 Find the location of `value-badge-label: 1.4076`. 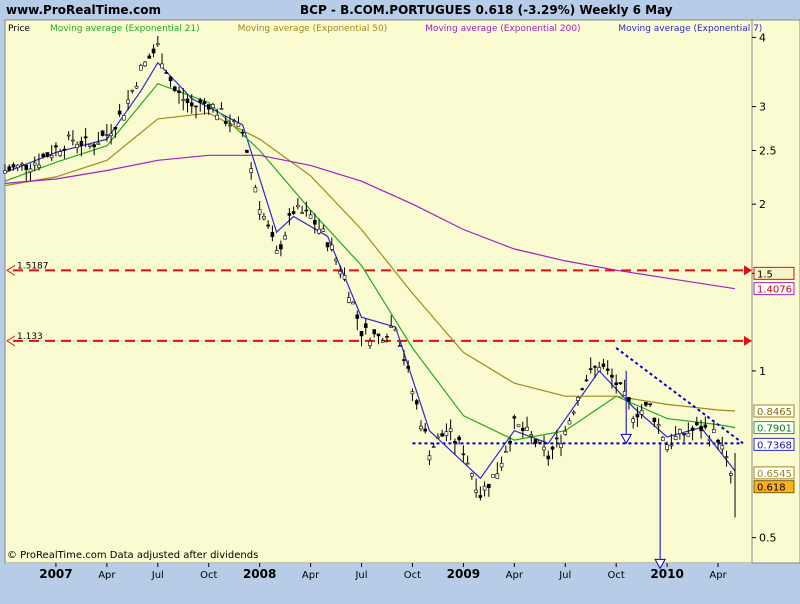

value-badge-label: 1.4076 is located at coordinates (774, 290).